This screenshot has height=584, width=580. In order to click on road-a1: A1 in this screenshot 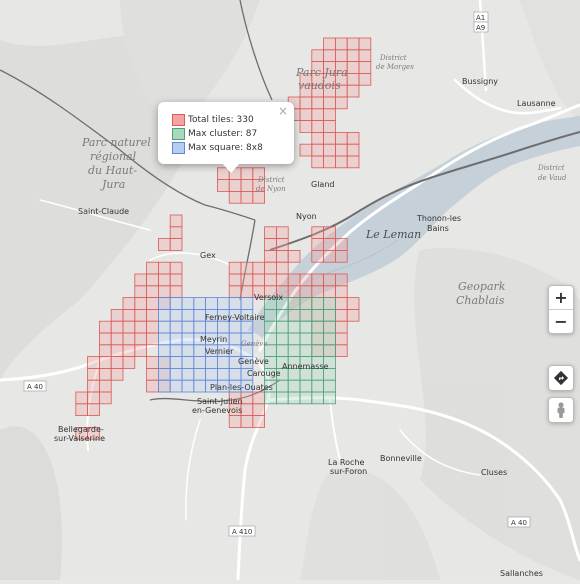, I will do `click(480, 18)`.